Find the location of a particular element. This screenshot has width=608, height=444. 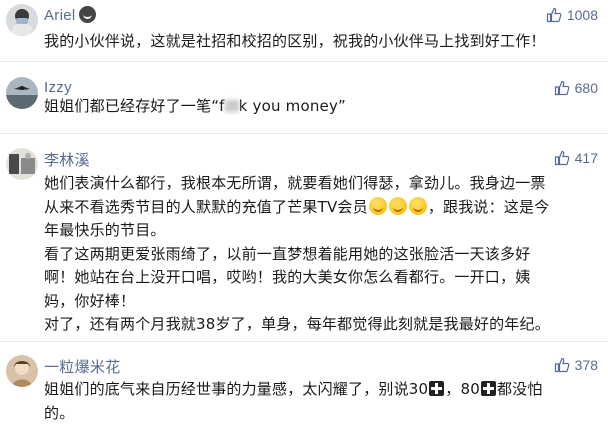

like-button: 1008 is located at coordinates (572, 15).